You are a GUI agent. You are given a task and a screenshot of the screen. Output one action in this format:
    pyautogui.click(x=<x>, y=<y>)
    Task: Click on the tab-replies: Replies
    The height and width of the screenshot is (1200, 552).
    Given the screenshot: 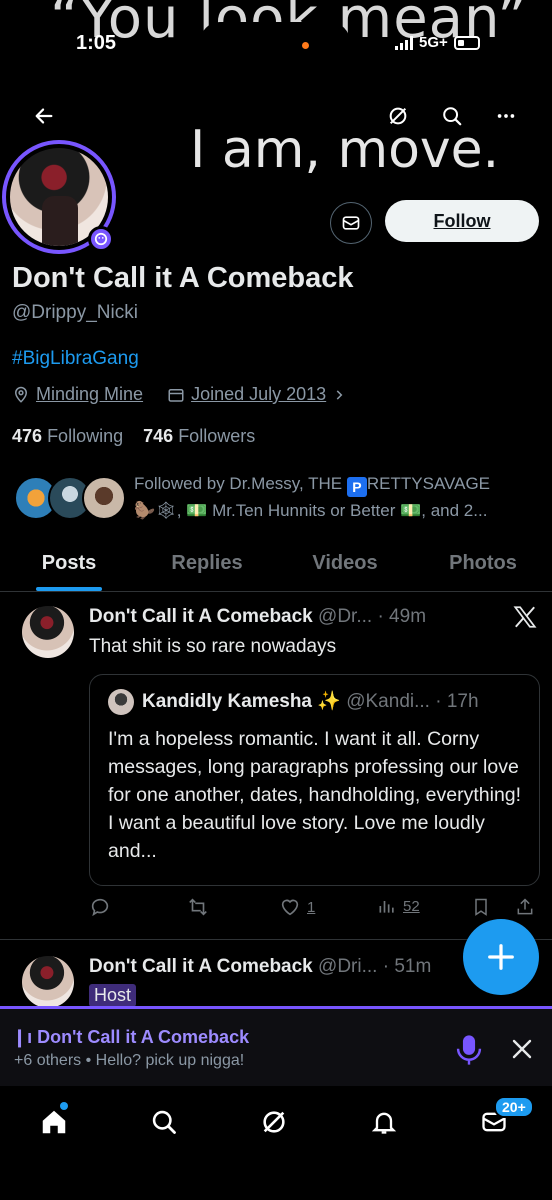 What is the action you would take?
    pyautogui.click(x=207, y=563)
    